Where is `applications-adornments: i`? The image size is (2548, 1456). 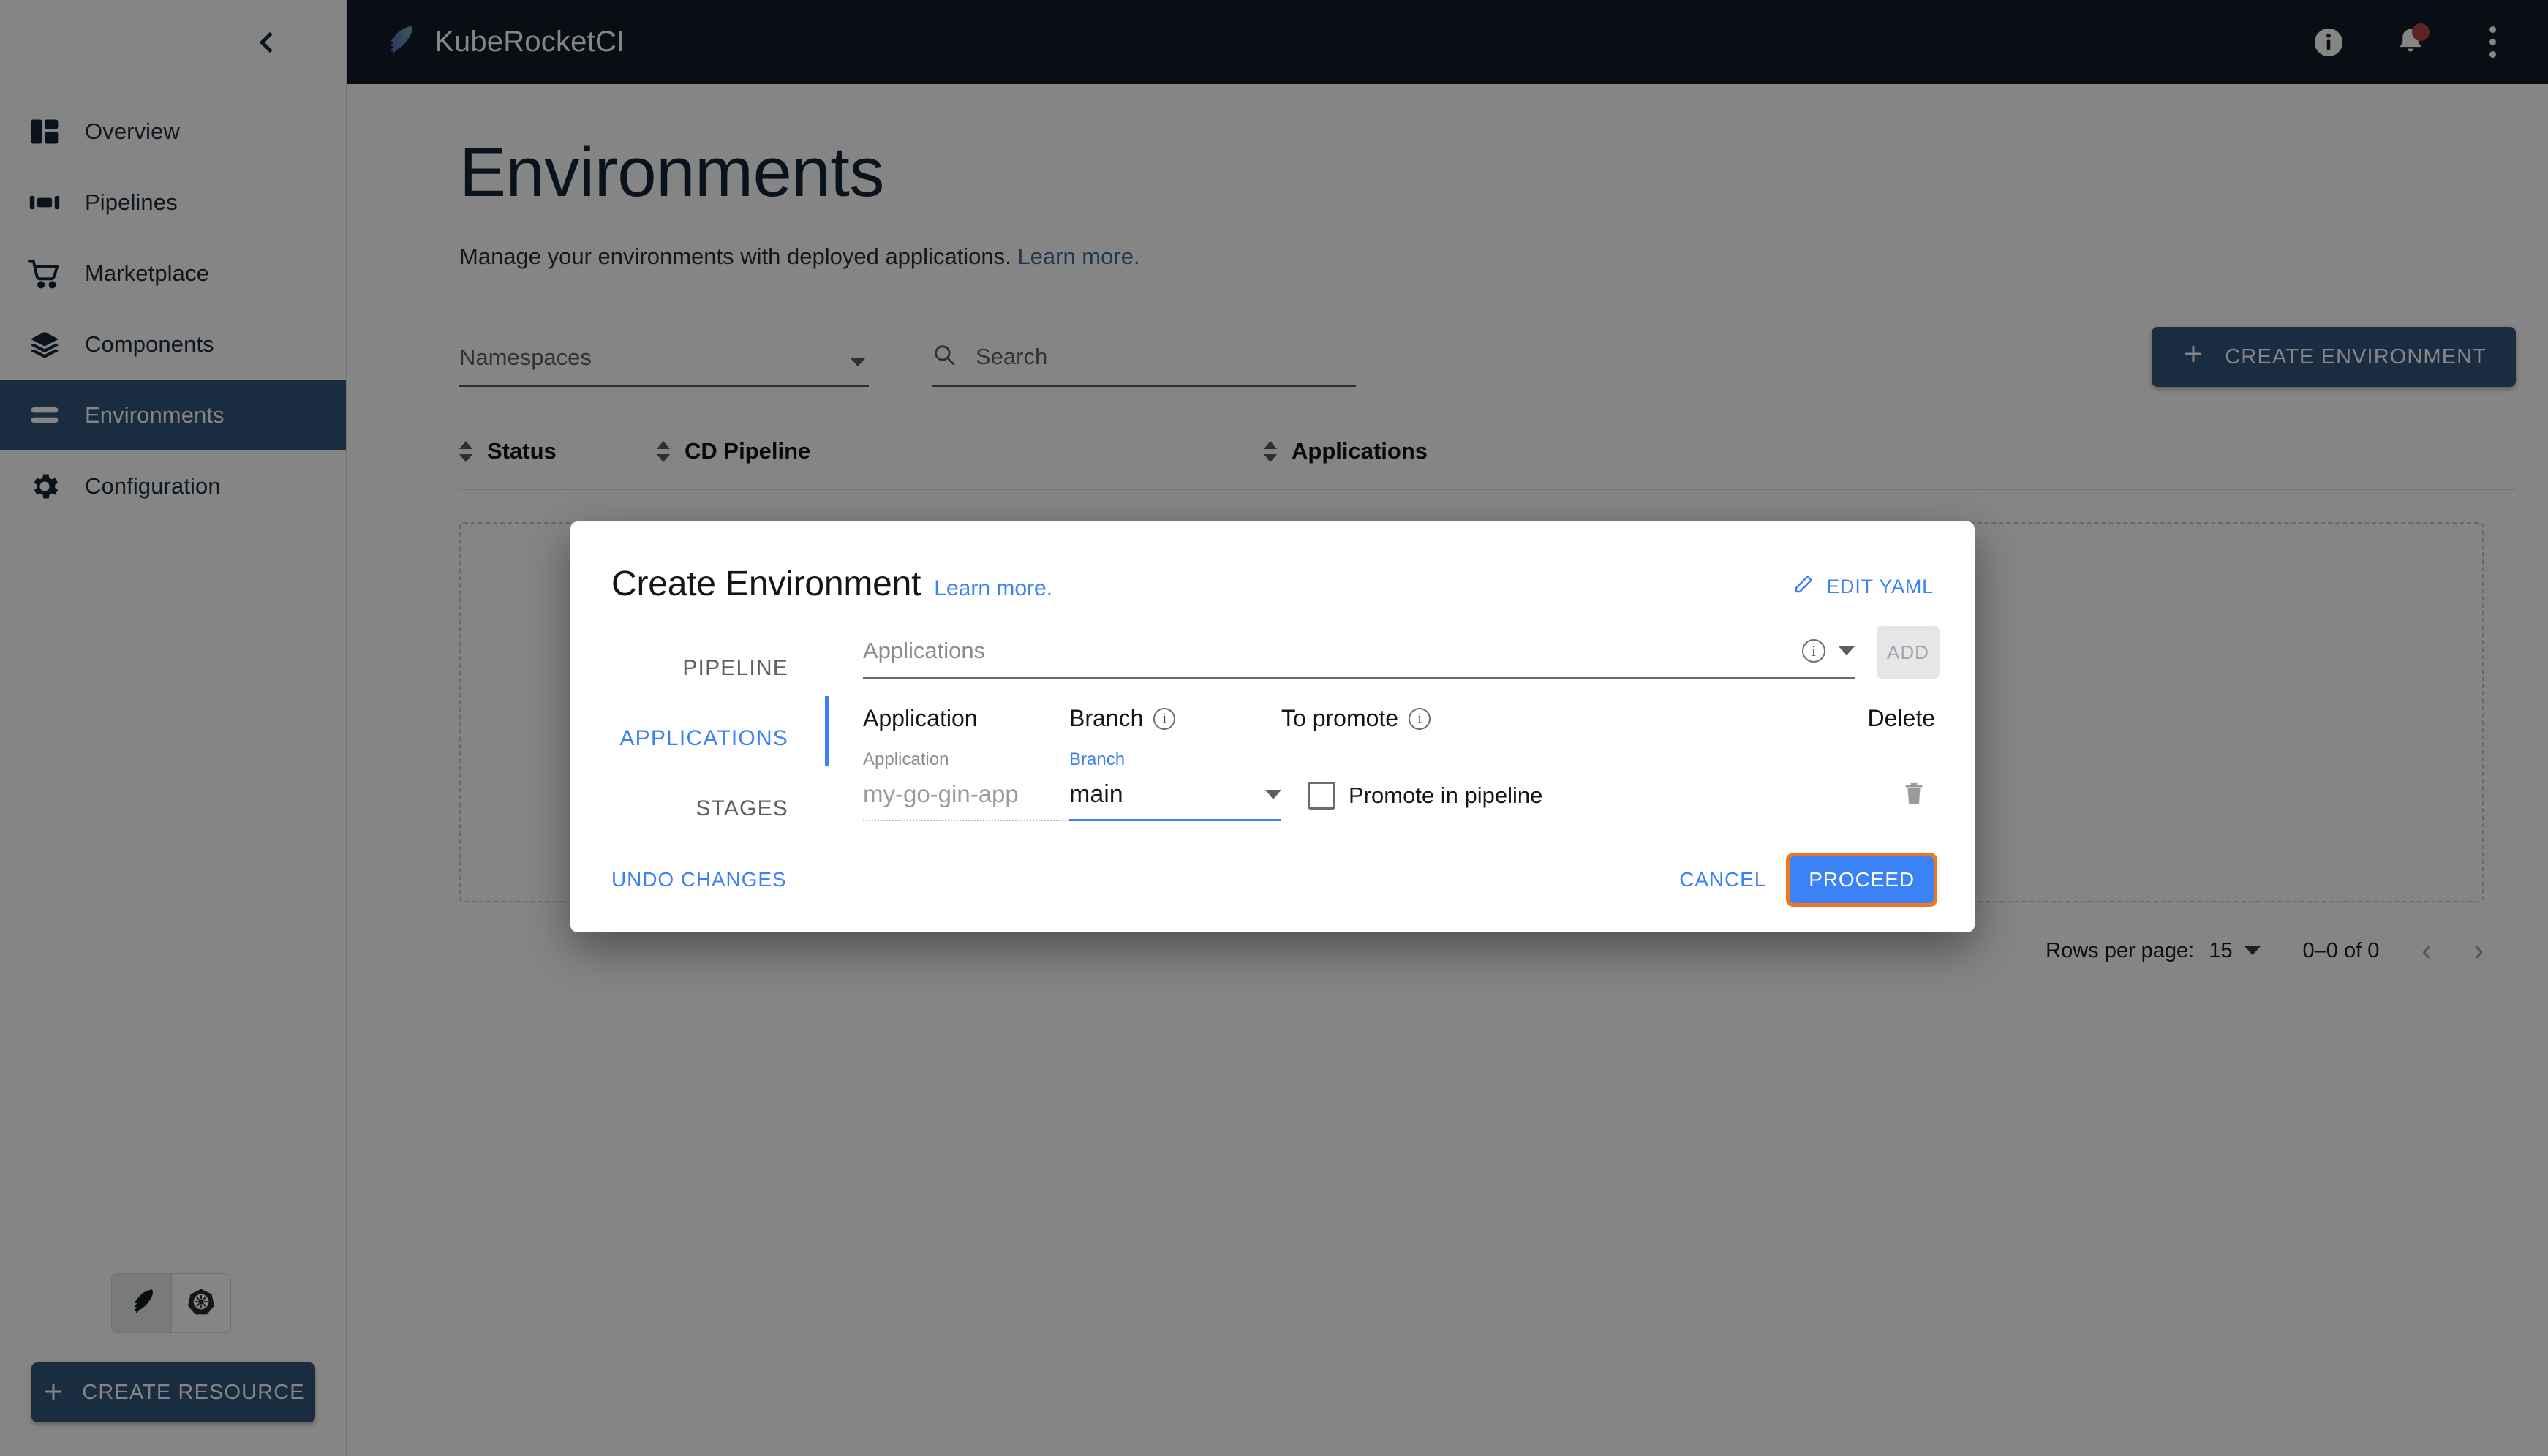
applications-adornments: i is located at coordinates (1828, 651).